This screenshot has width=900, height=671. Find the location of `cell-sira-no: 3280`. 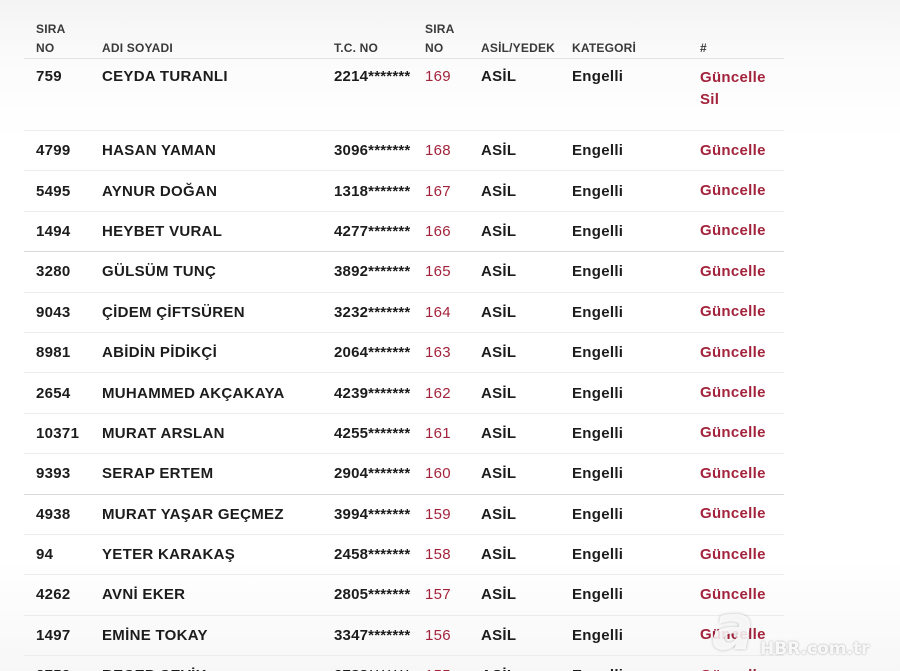

cell-sira-no: 3280 is located at coordinates (53, 272).